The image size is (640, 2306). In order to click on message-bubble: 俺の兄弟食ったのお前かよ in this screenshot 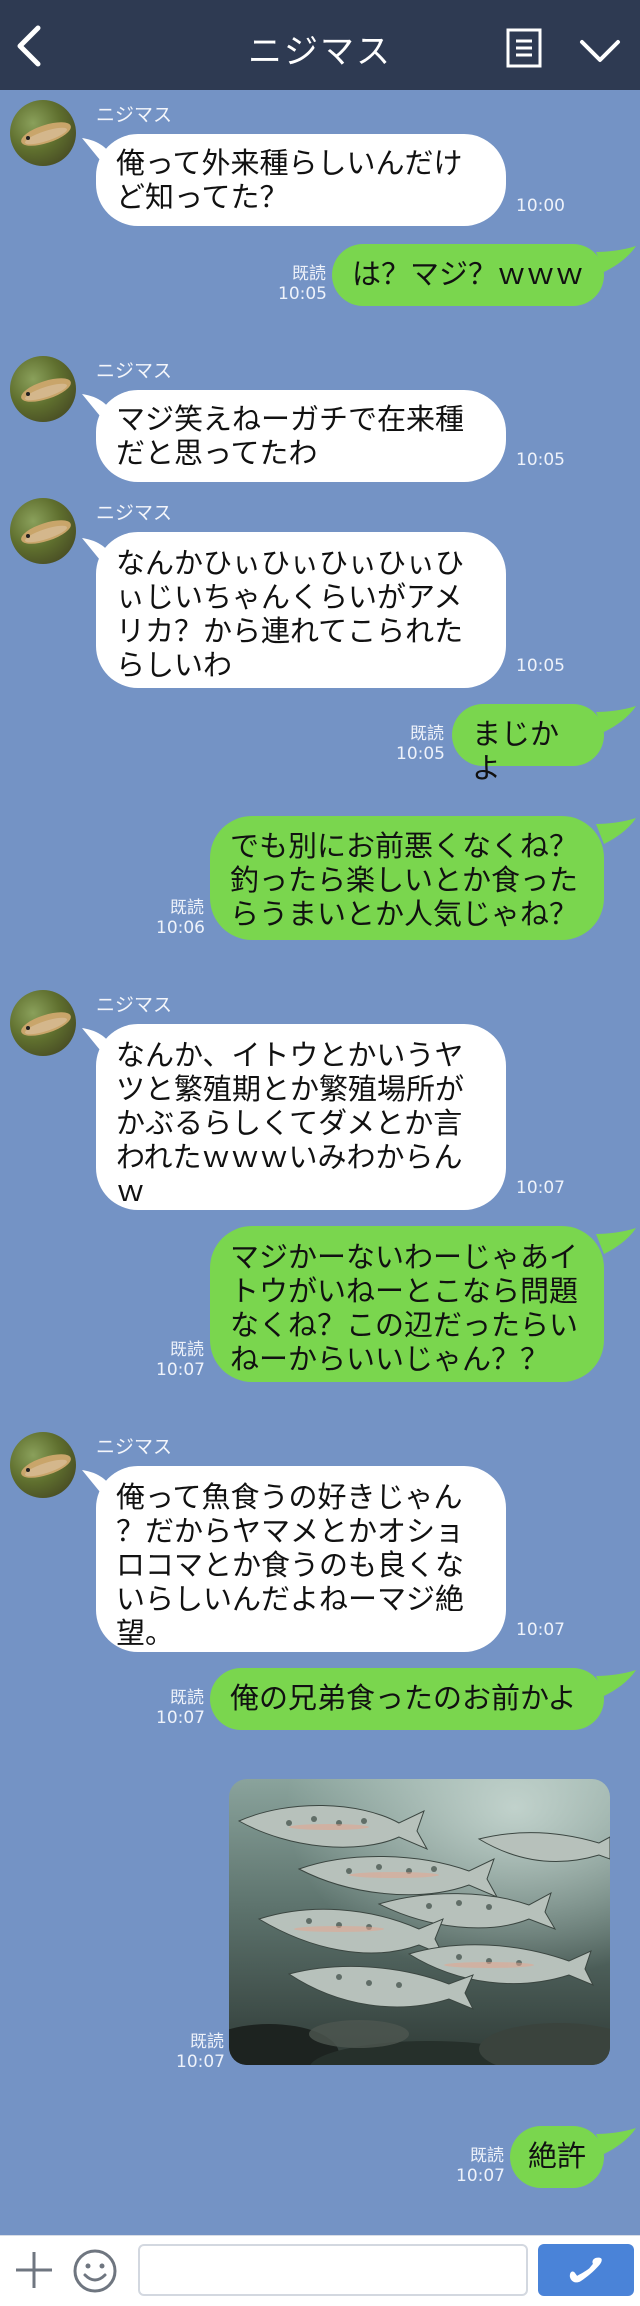, I will do `click(407, 1699)`.